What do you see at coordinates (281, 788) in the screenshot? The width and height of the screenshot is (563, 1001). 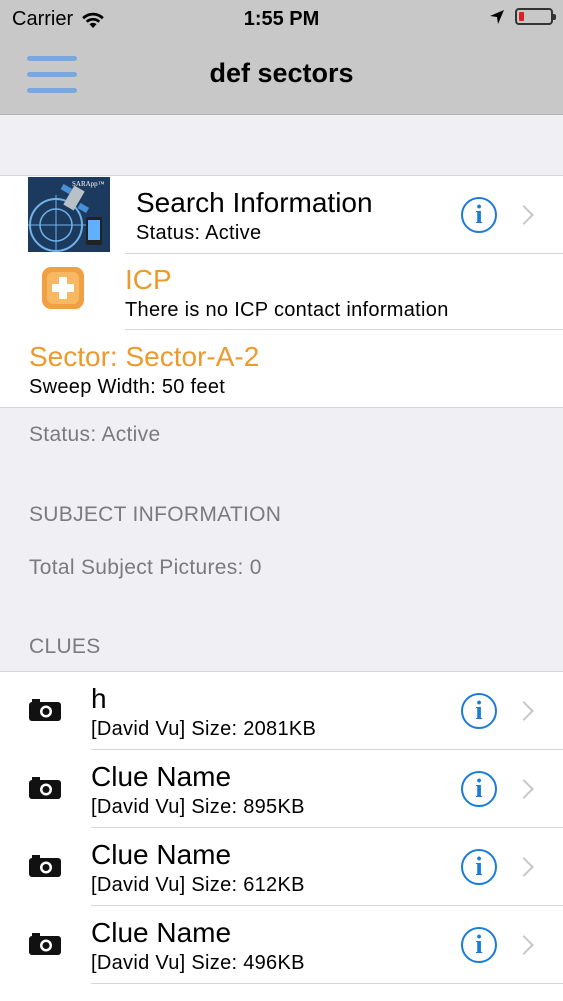 I see `clue-row: Clue Name [David Vu] Size: 895KB i` at bounding box center [281, 788].